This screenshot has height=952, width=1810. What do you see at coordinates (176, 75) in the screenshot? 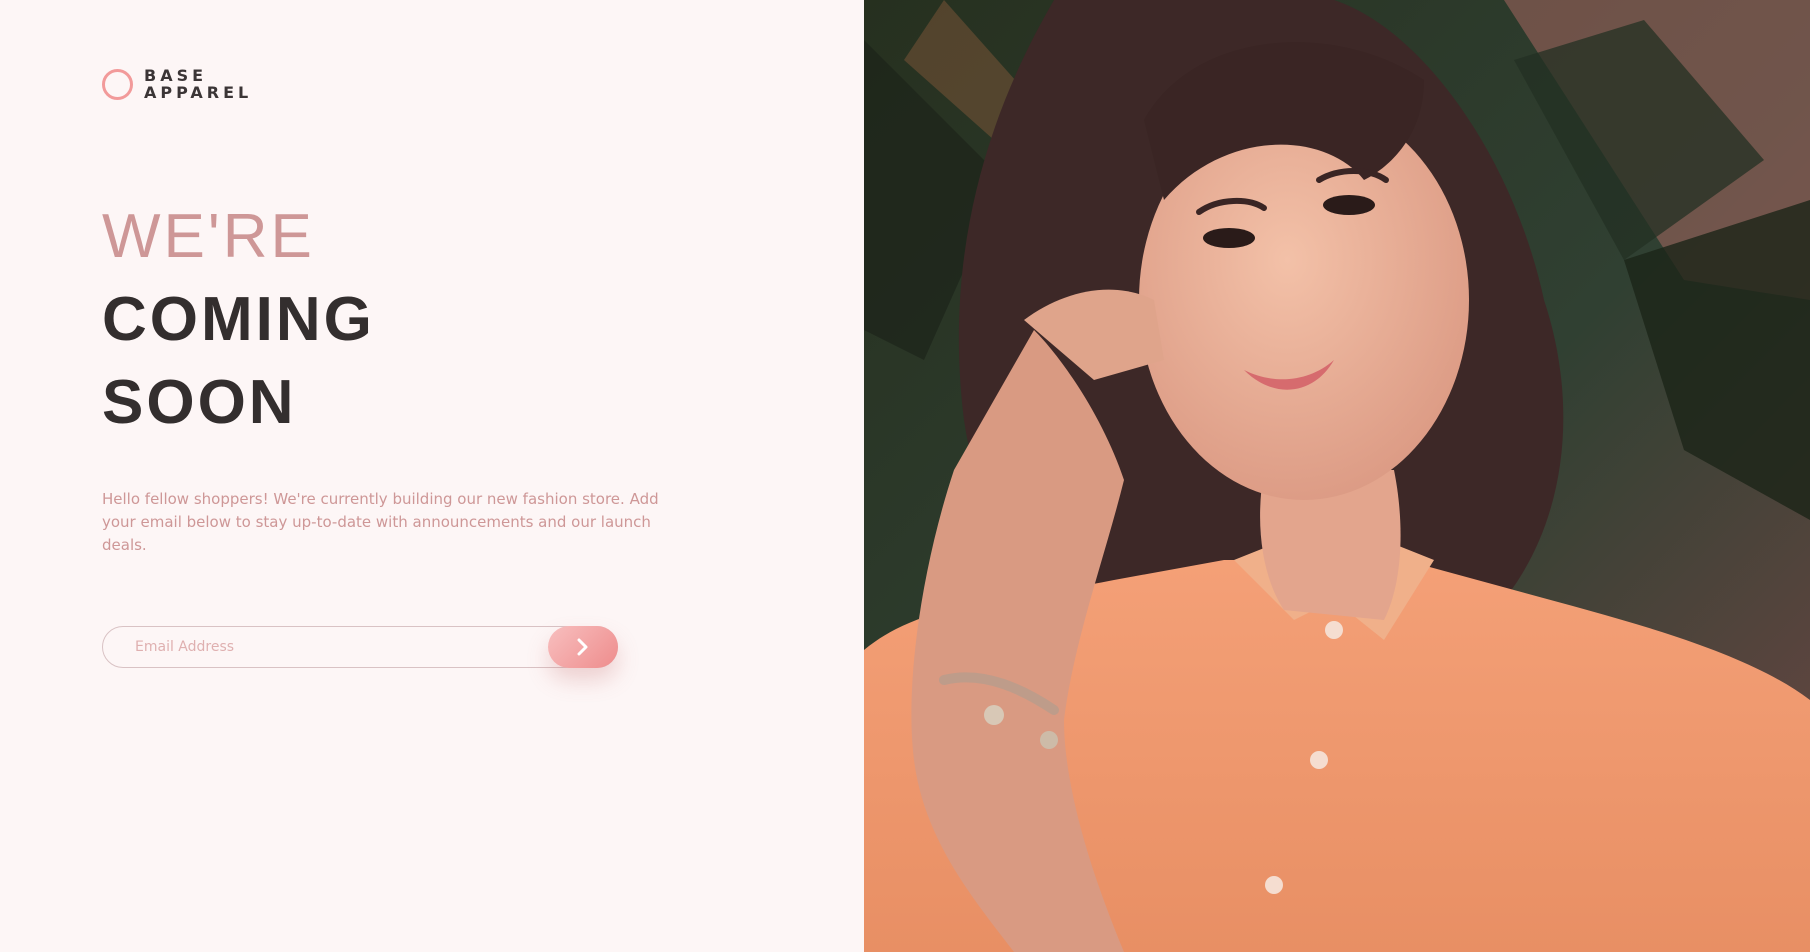
I see `logo-line-1: BASE` at bounding box center [176, 75].